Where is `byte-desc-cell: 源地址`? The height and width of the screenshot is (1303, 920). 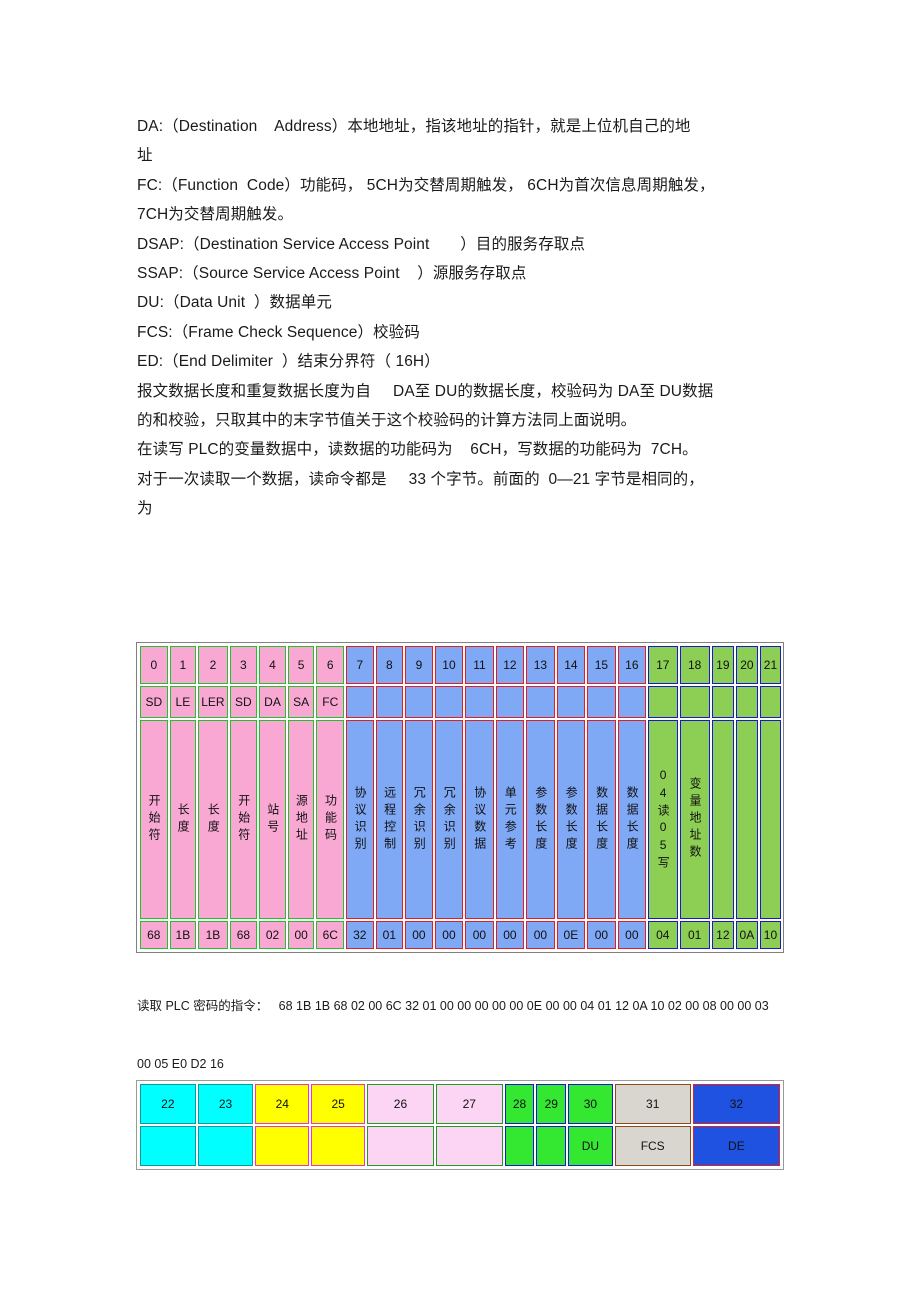 byte-desc-cell: 源地址 is located at coordinates (301, 819).